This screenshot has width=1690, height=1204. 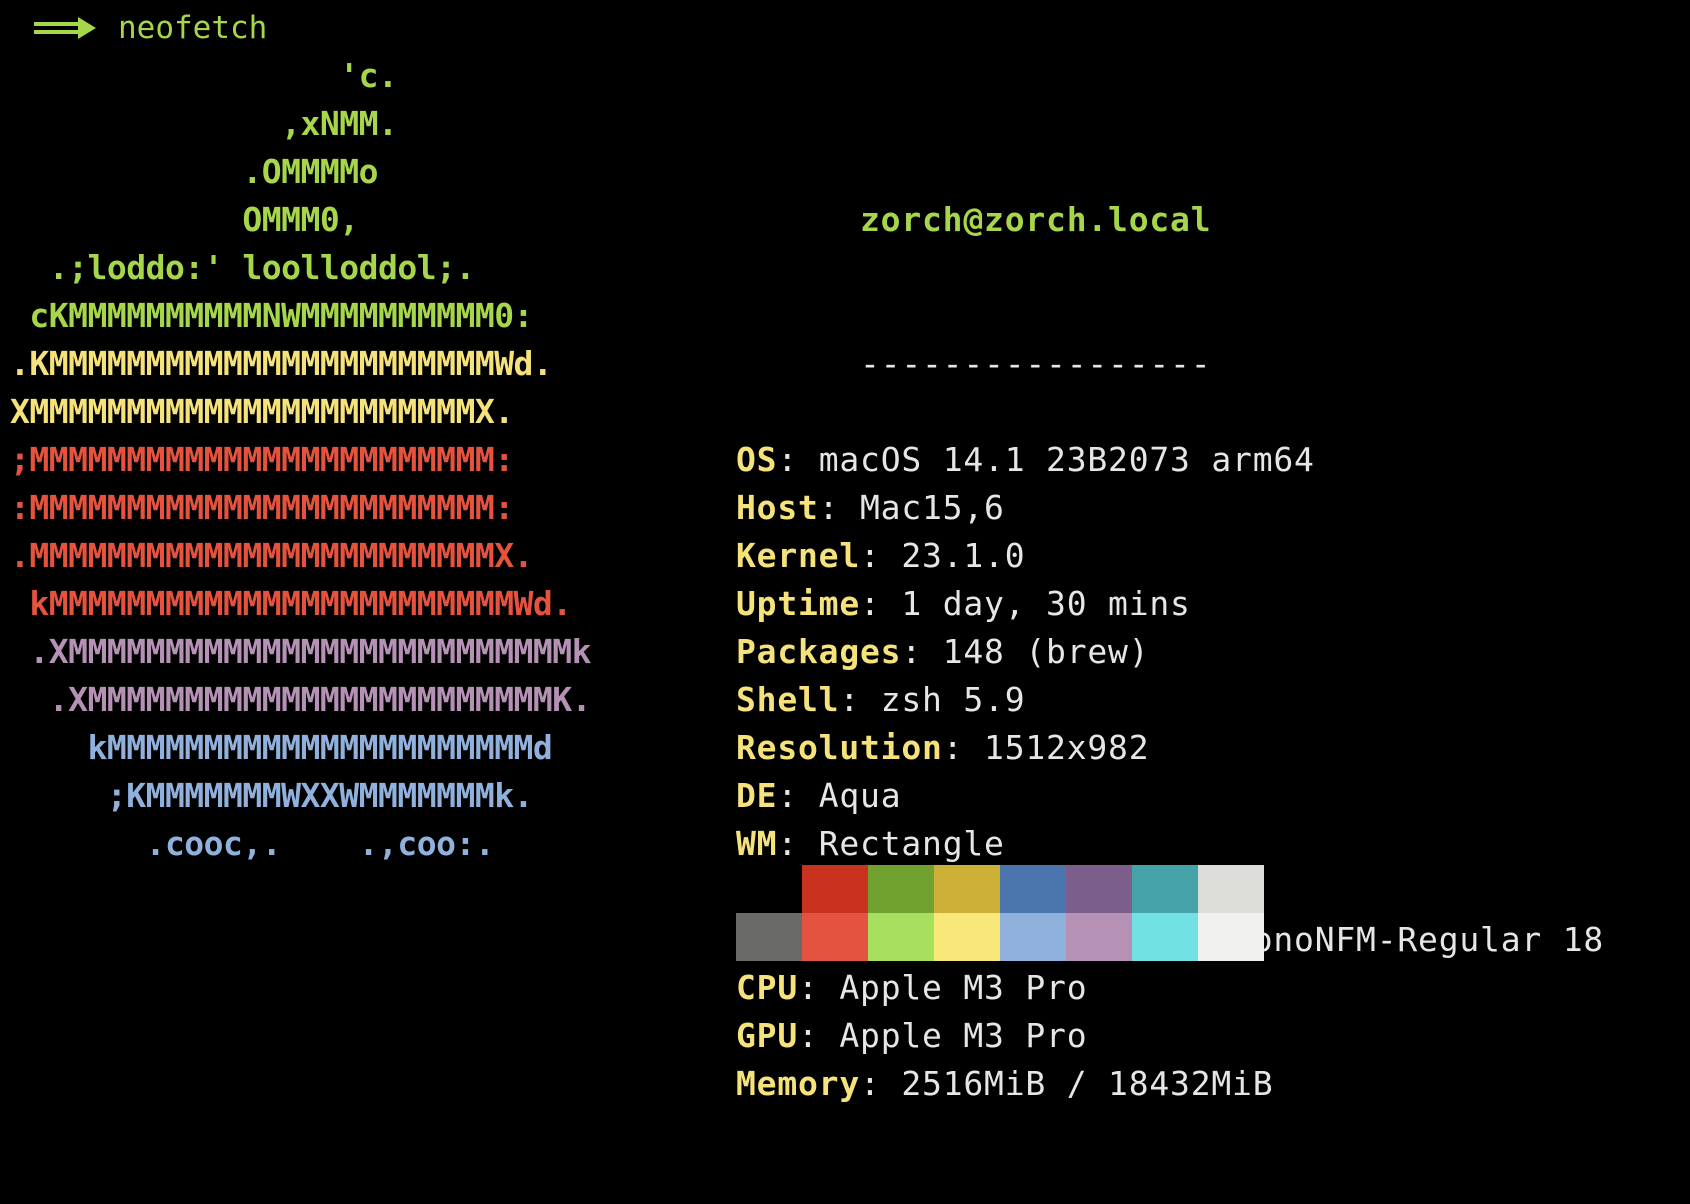 I want to click on info-label: Shell, so click(x=788, y=699).